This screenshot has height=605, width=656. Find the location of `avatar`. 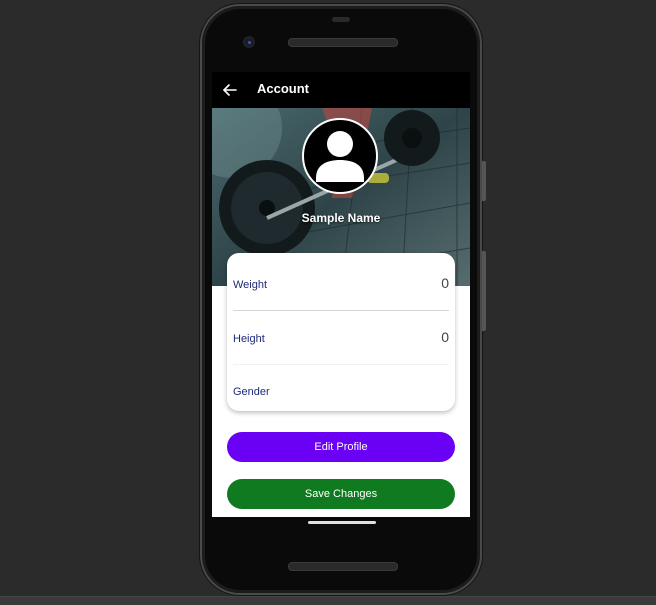

avatar is located at coordinates (340, 156).